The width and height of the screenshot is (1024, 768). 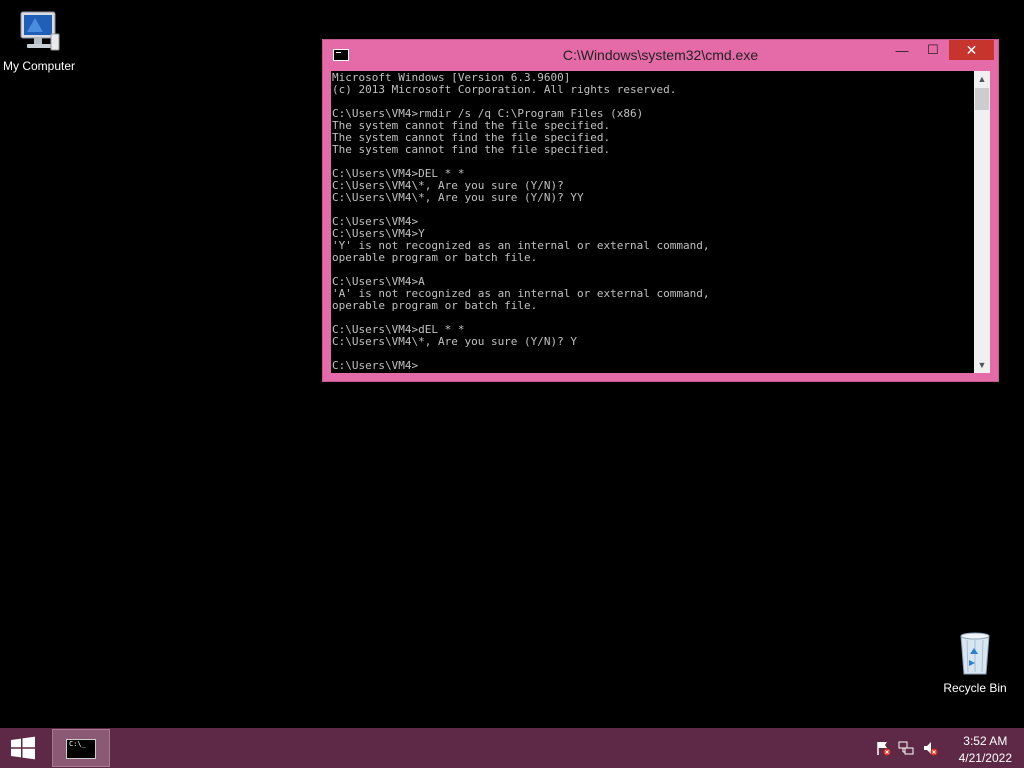 What do you see at coordinates (39, 66) in the screenshot?
I see `my-computer-label: My Computer` at bounding box center [39, 66].